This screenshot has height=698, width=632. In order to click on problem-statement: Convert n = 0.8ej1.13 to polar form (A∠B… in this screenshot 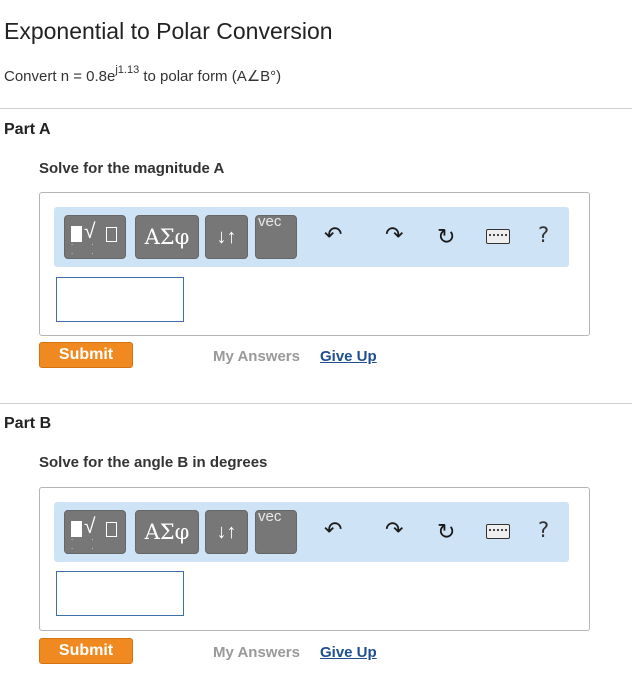, I will do `click(143, 74)`.